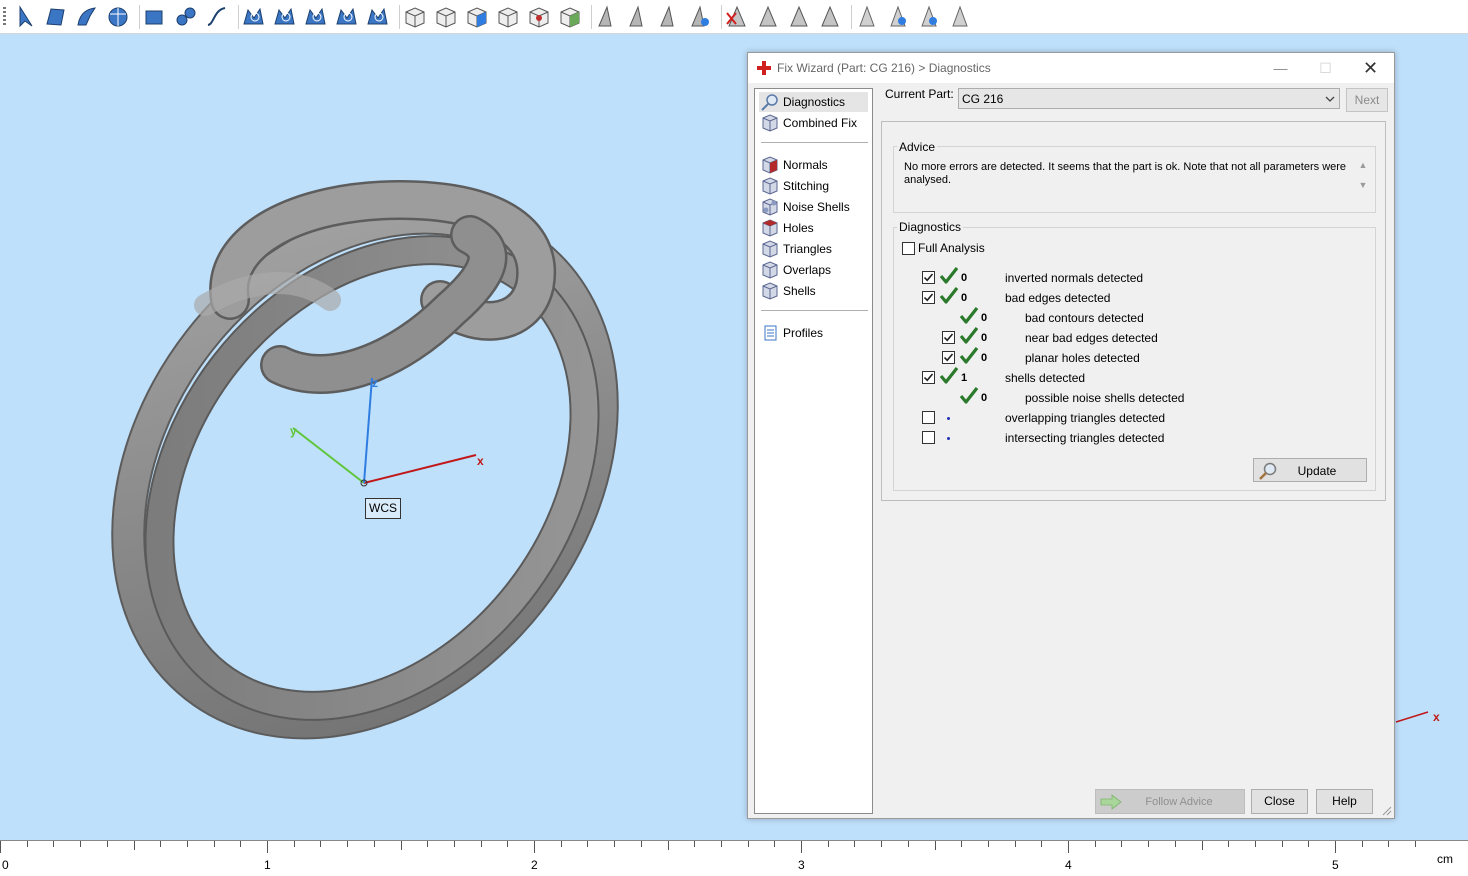  I want to click on current-part-label: Current Part:, so click(919, 94).